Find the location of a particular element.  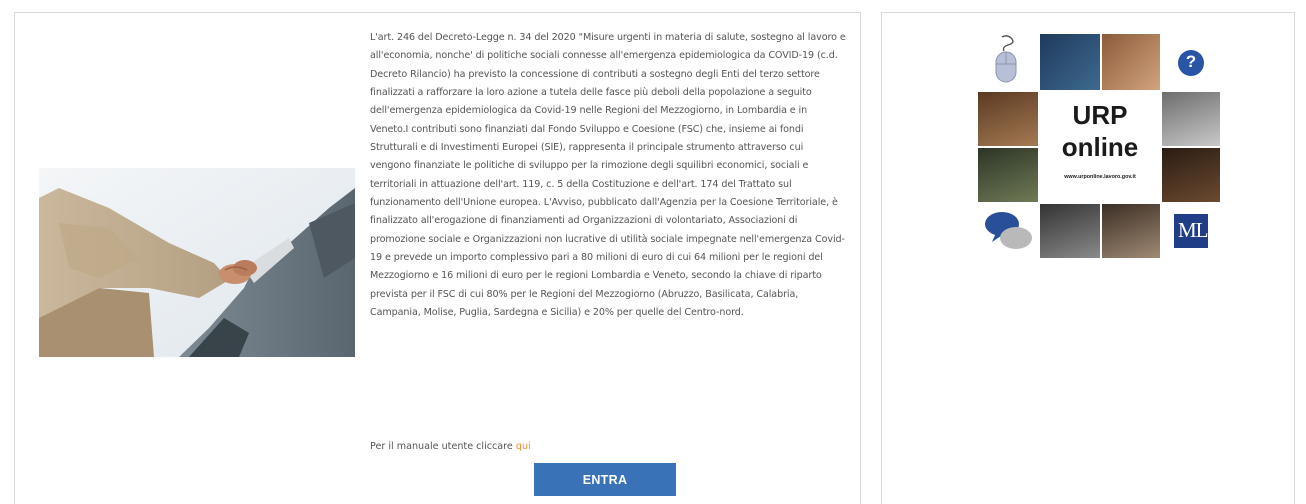

urp-url: www.urponline.lavoro.gov.it is located at coordinates (1100, 177).